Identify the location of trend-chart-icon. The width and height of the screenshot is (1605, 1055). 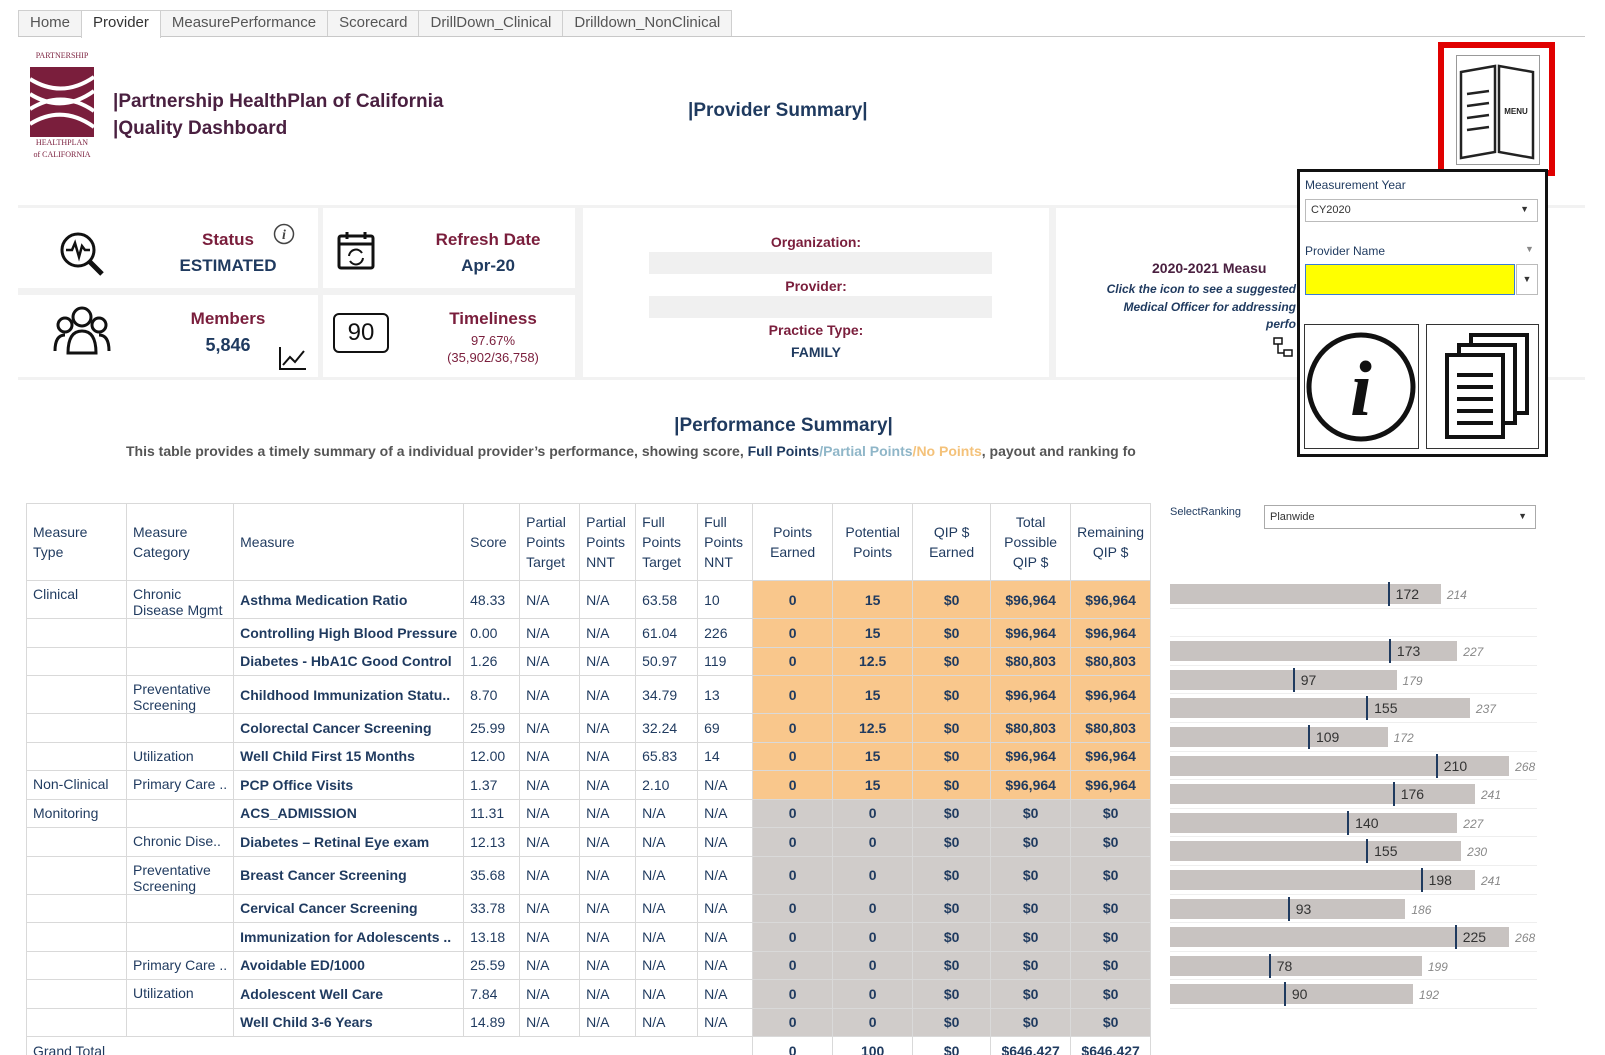
(293, 360).